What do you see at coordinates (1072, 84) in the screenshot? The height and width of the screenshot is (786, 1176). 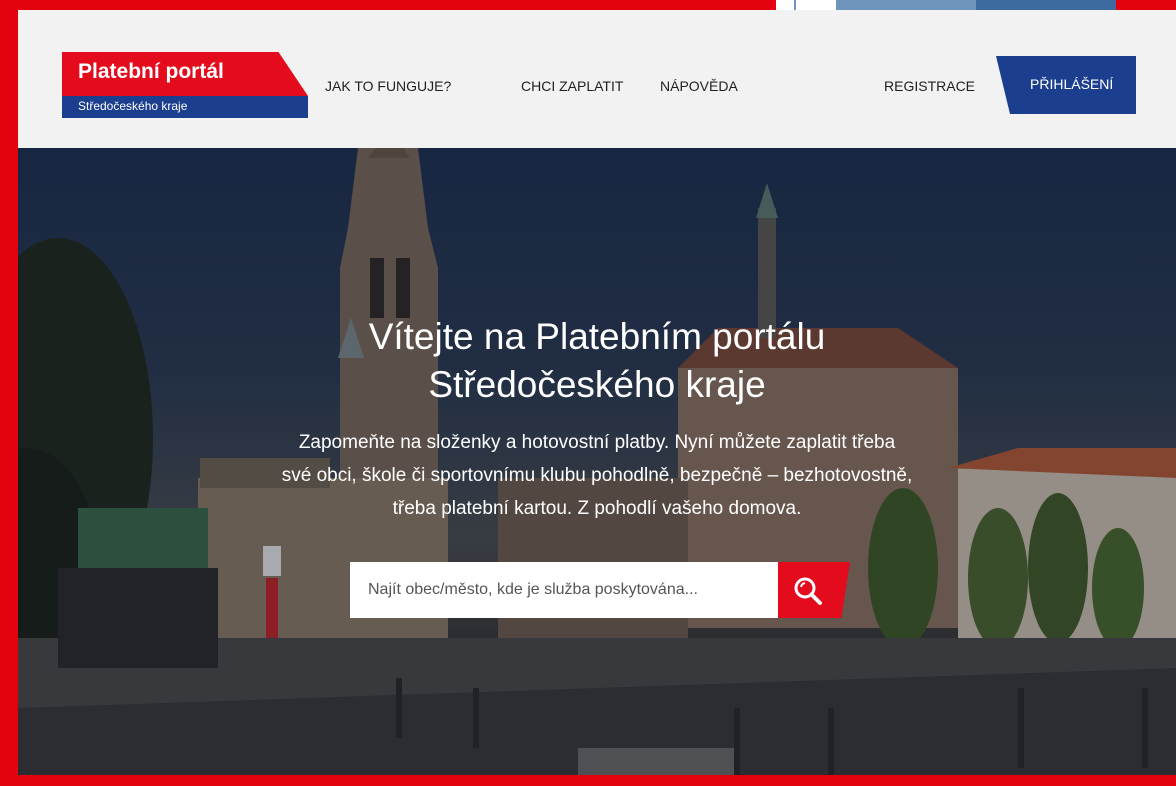 I see `login-button-label: PŘIHLÁŠENÍ` at bounding box center [1072, 84].